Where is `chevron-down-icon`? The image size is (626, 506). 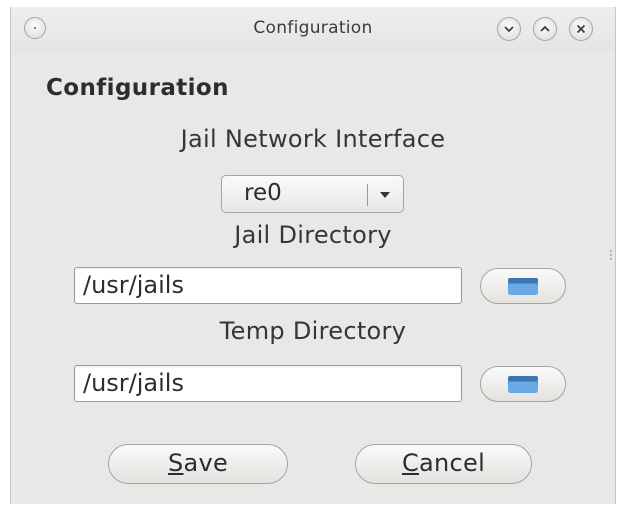 chevron-down-icon is located at coordinates (509, 29).